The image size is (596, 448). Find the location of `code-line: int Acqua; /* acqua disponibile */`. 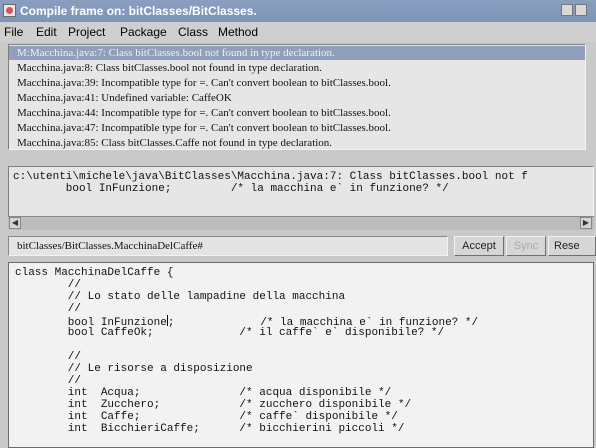

code-line: int Acqua; /* acqua disponibile */ is located at coordinates (203, 393).